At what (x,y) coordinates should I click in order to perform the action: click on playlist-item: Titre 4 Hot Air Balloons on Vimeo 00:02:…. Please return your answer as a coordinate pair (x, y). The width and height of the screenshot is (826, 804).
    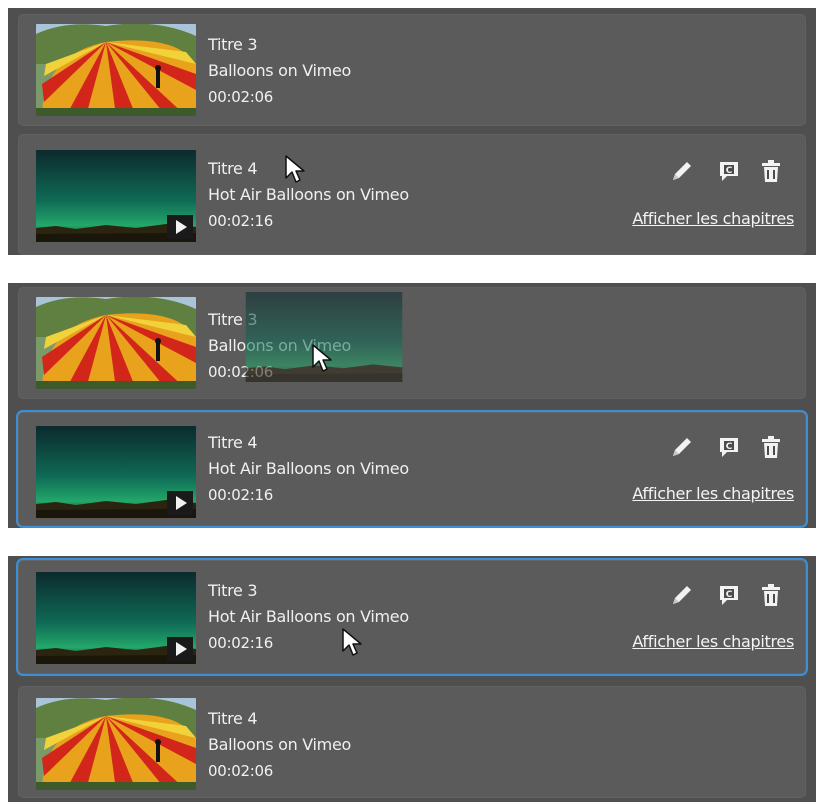
    Looking at the image, I should click on (412, 194).